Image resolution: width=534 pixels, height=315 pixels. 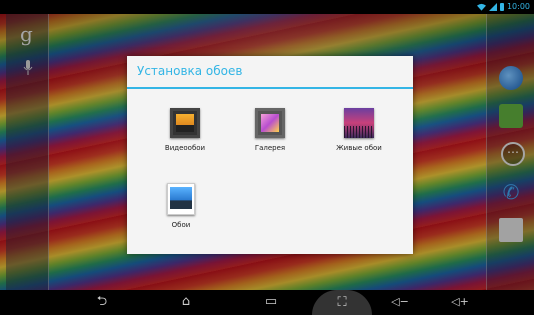 What do you see at coordinates (270, 123) in the screenshot?
I see `gallery-icon` at bounding box center [270, 123].